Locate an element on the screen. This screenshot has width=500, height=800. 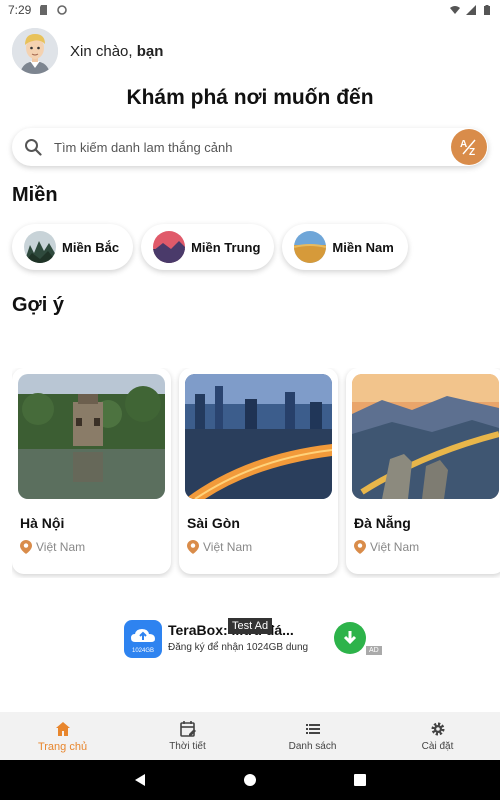
ad-logo-text: 1024GB is located at coordinates (143, 651).